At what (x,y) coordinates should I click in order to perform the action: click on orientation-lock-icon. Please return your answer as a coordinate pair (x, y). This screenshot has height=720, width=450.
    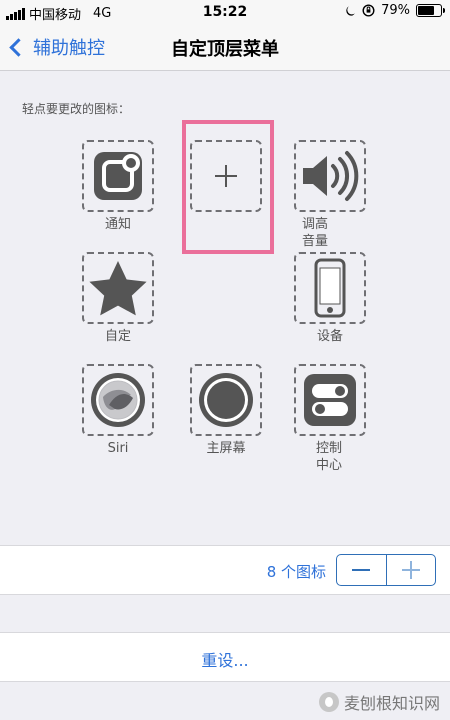
    Looking at the image, I should click on (368, 10).